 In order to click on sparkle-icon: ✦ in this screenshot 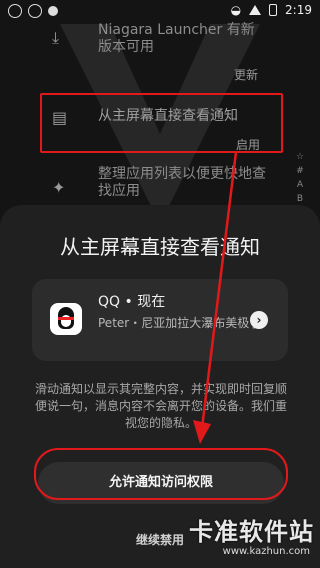, I will do `click(59, 187)`.